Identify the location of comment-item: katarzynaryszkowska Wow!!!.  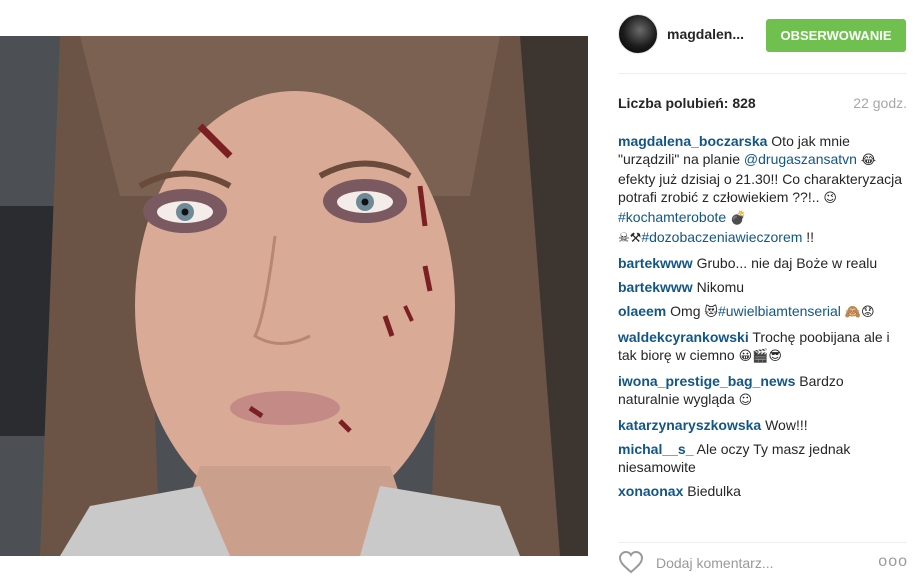
(763, 425).